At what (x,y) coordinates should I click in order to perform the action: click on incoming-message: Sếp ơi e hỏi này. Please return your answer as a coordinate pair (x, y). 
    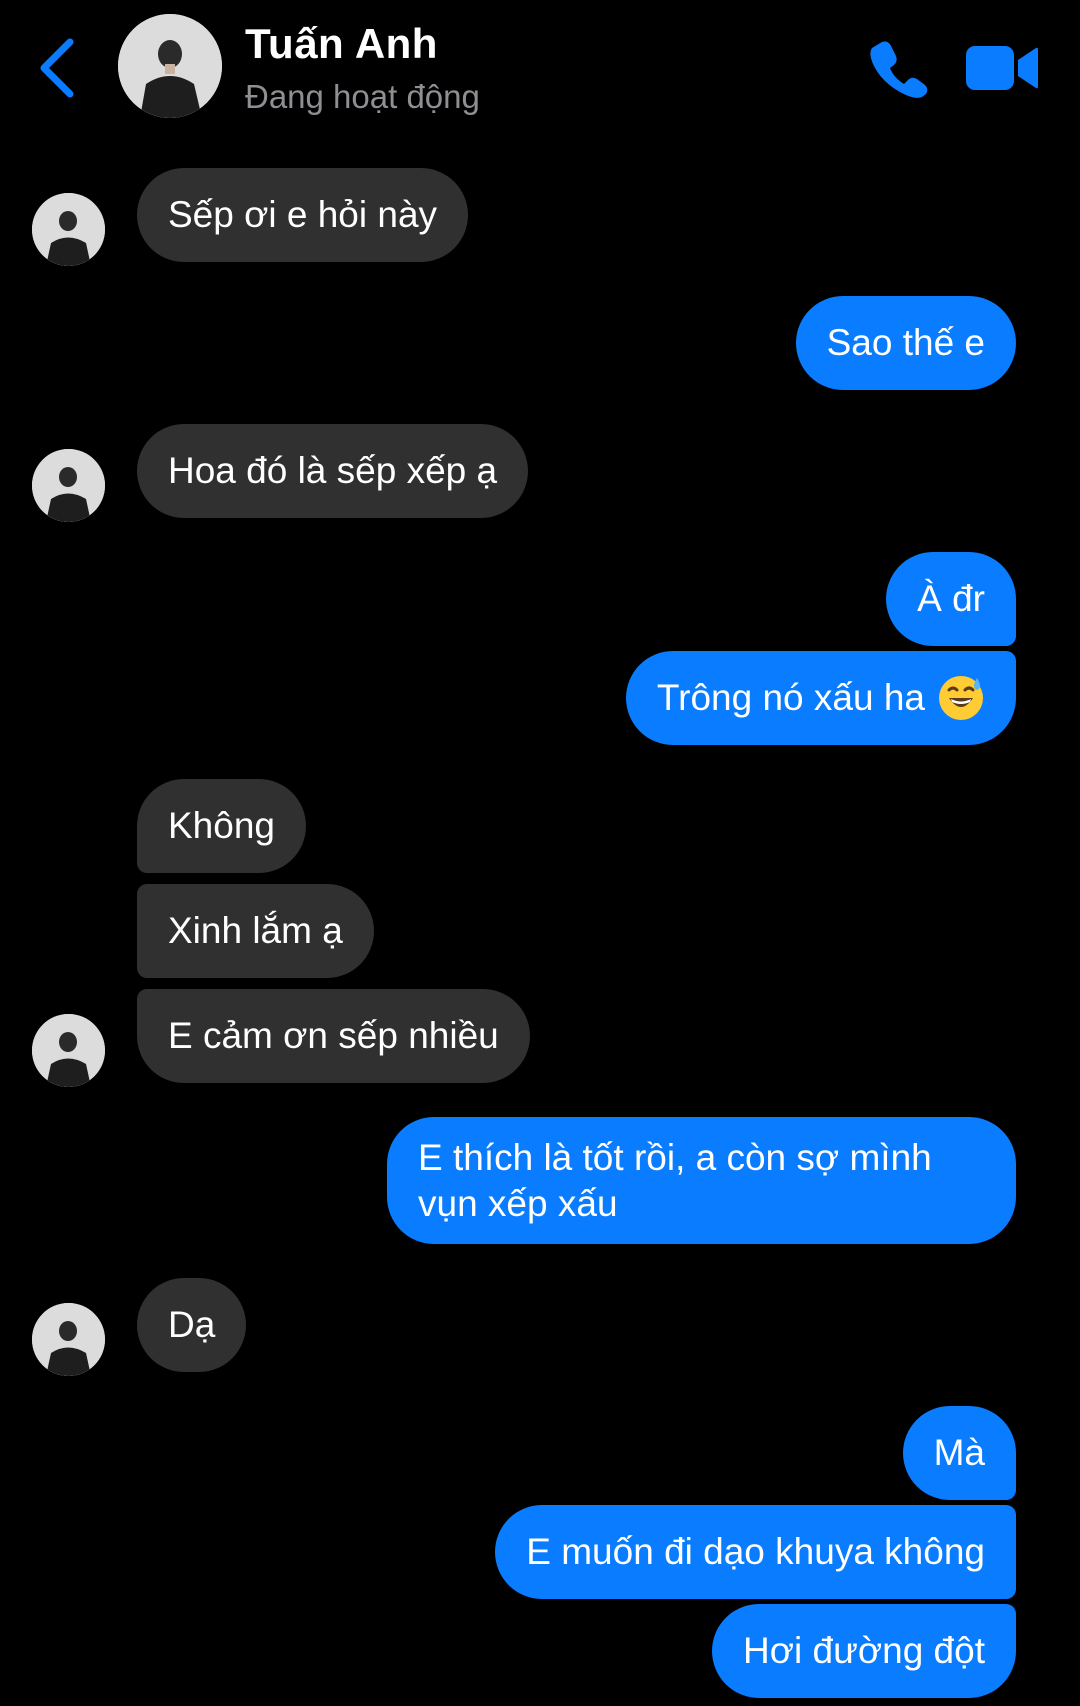
    Looking at the image, I should click on (303, 215).